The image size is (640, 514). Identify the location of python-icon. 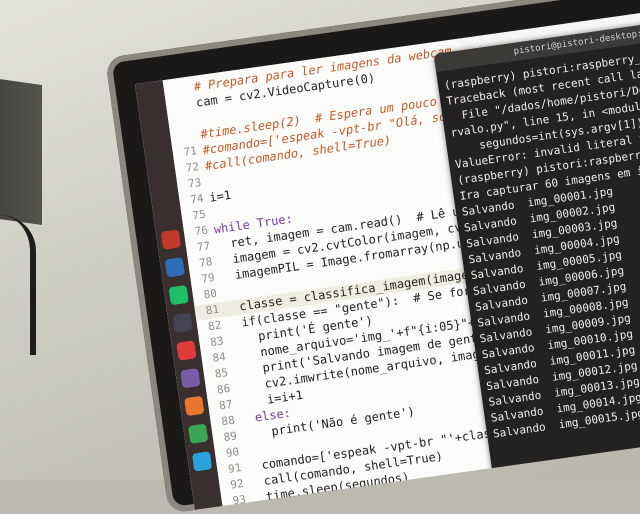
(174, 267).